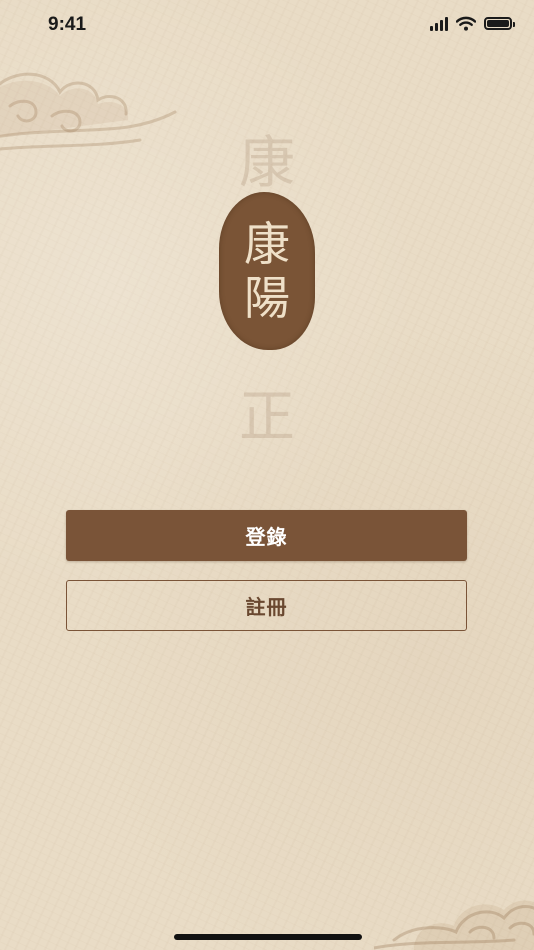  I want to click on status-time: 9:41, so click(67, 24).